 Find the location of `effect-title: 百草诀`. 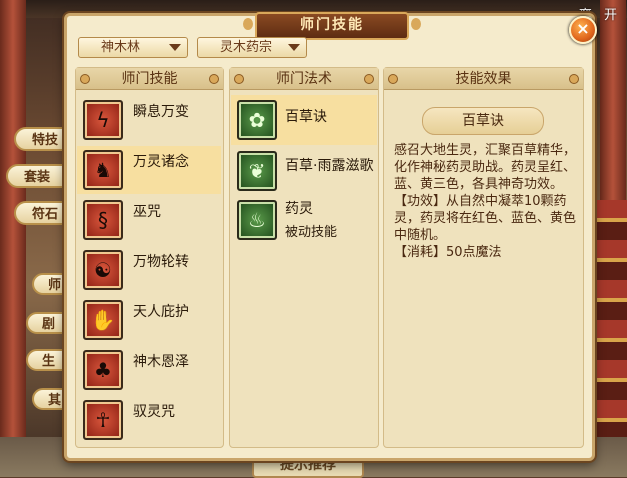

effect-title: 百草诀 is located at coordinates (483, 121).